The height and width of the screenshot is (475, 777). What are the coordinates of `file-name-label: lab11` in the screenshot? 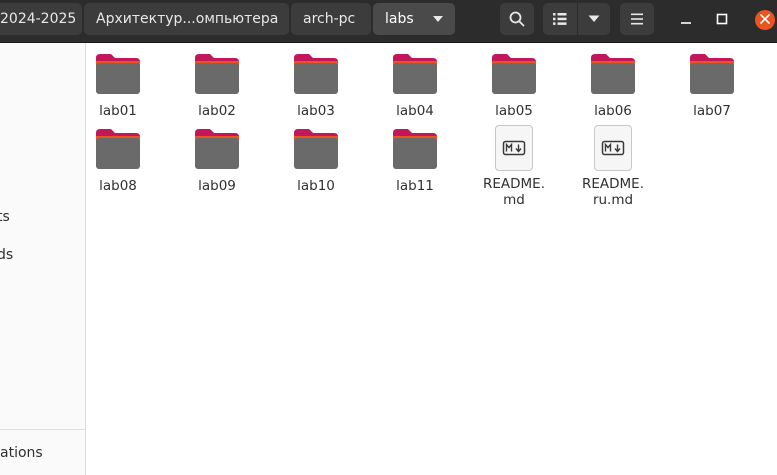 It's located at (415, 186).